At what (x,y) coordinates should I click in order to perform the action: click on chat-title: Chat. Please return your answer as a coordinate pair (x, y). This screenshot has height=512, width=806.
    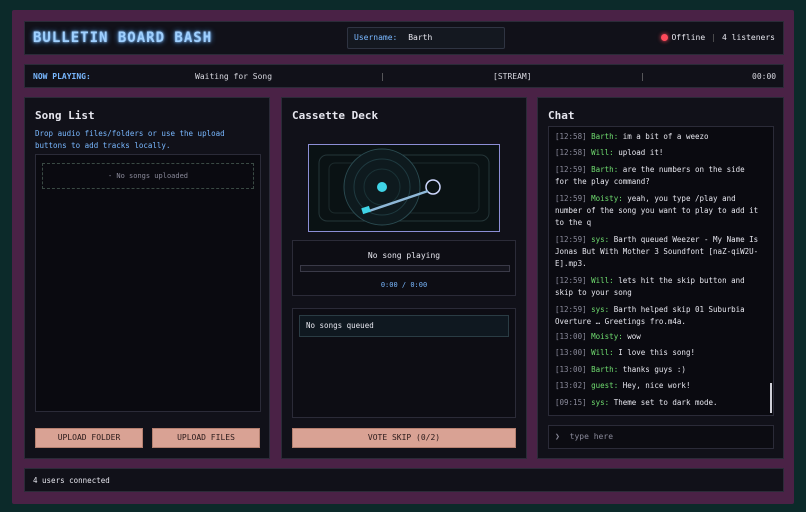
    Looking at the image, I should click on (561, 115).